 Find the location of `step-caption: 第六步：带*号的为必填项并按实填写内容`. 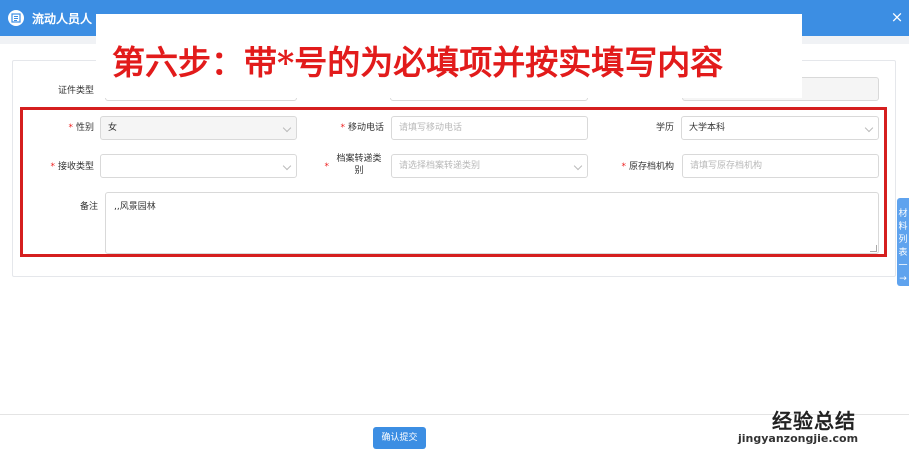

step-caption: 第六步：带*号的为必填项并按实填写内容 is located at coordinates (449, 56).